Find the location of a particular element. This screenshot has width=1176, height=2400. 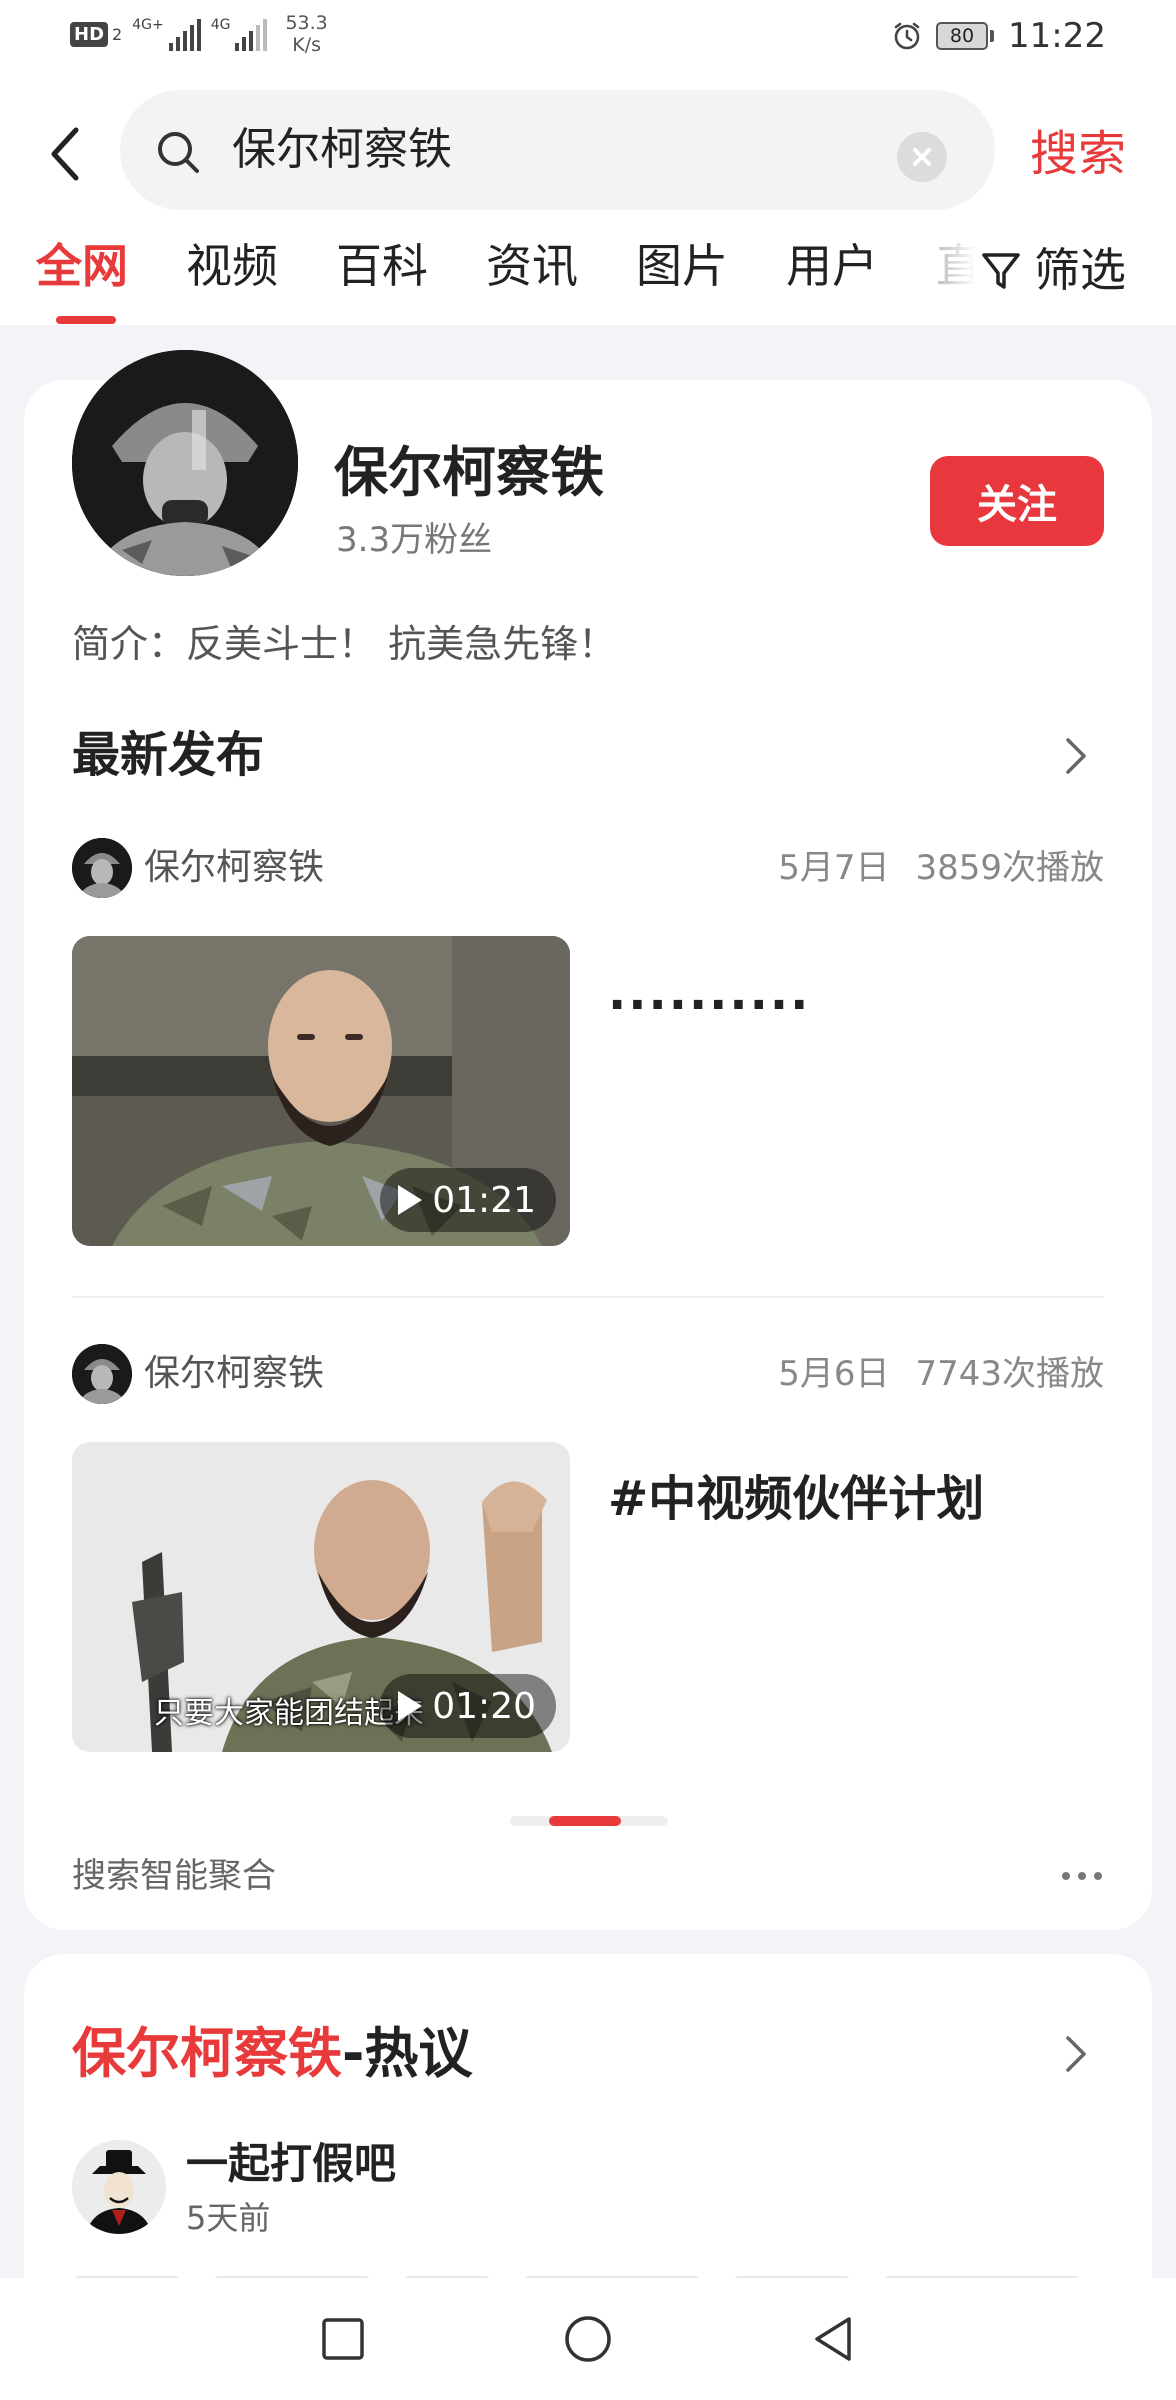

hd-label: HD is located at coordinates (89, 34).